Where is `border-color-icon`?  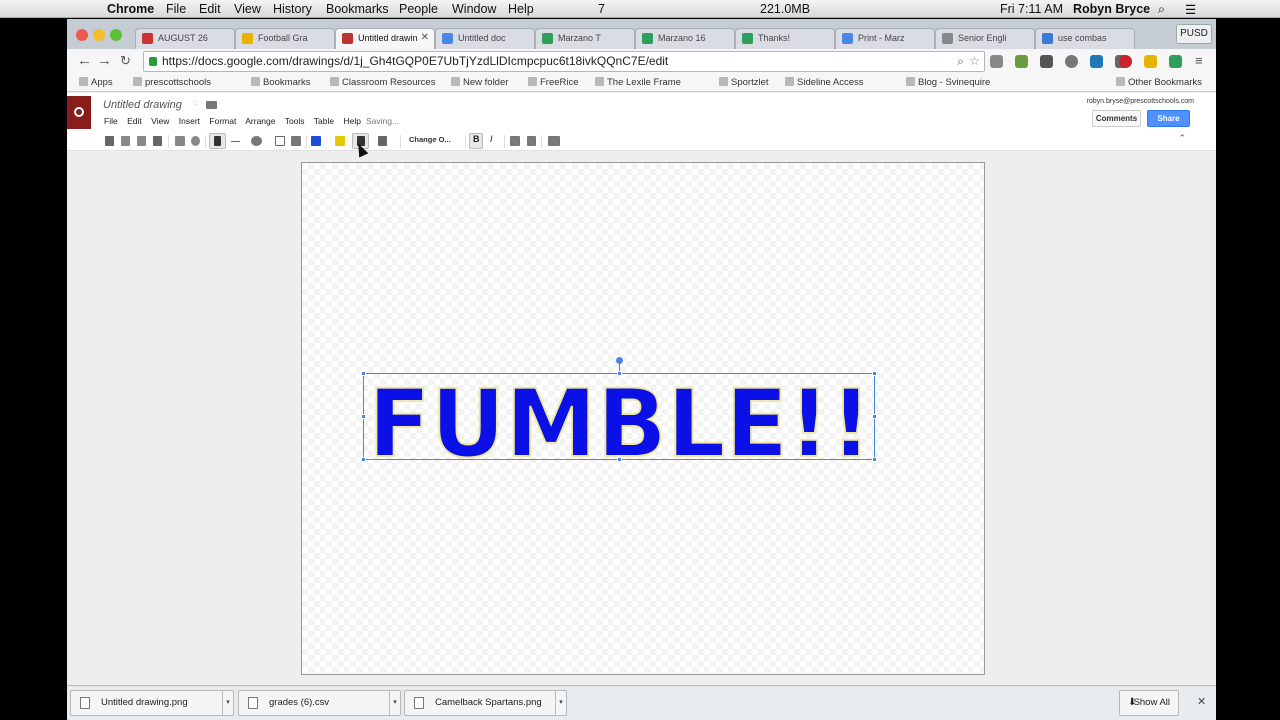 border-color-icon is located at coordinates (340, 141).